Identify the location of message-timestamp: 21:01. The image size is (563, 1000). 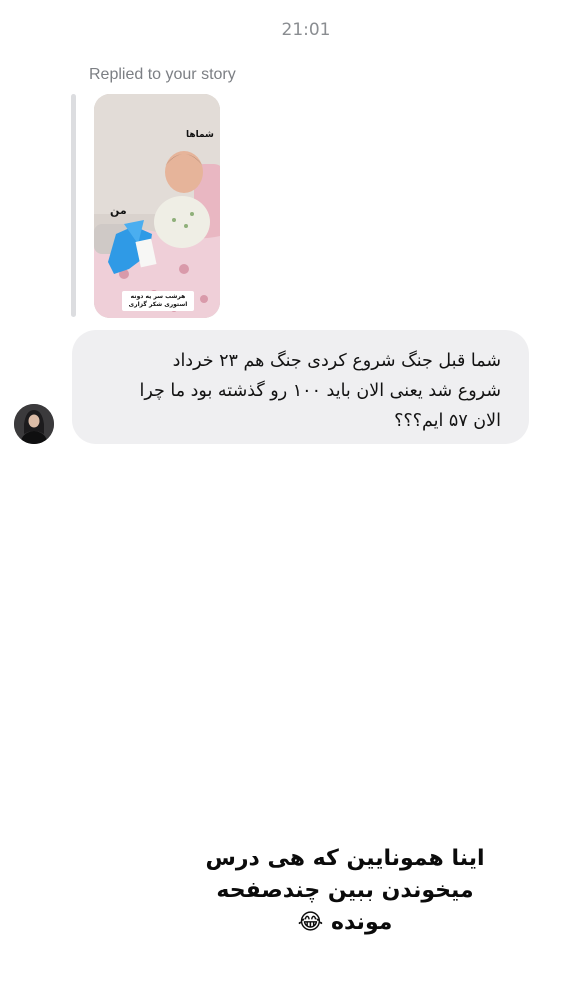
(306, 30).